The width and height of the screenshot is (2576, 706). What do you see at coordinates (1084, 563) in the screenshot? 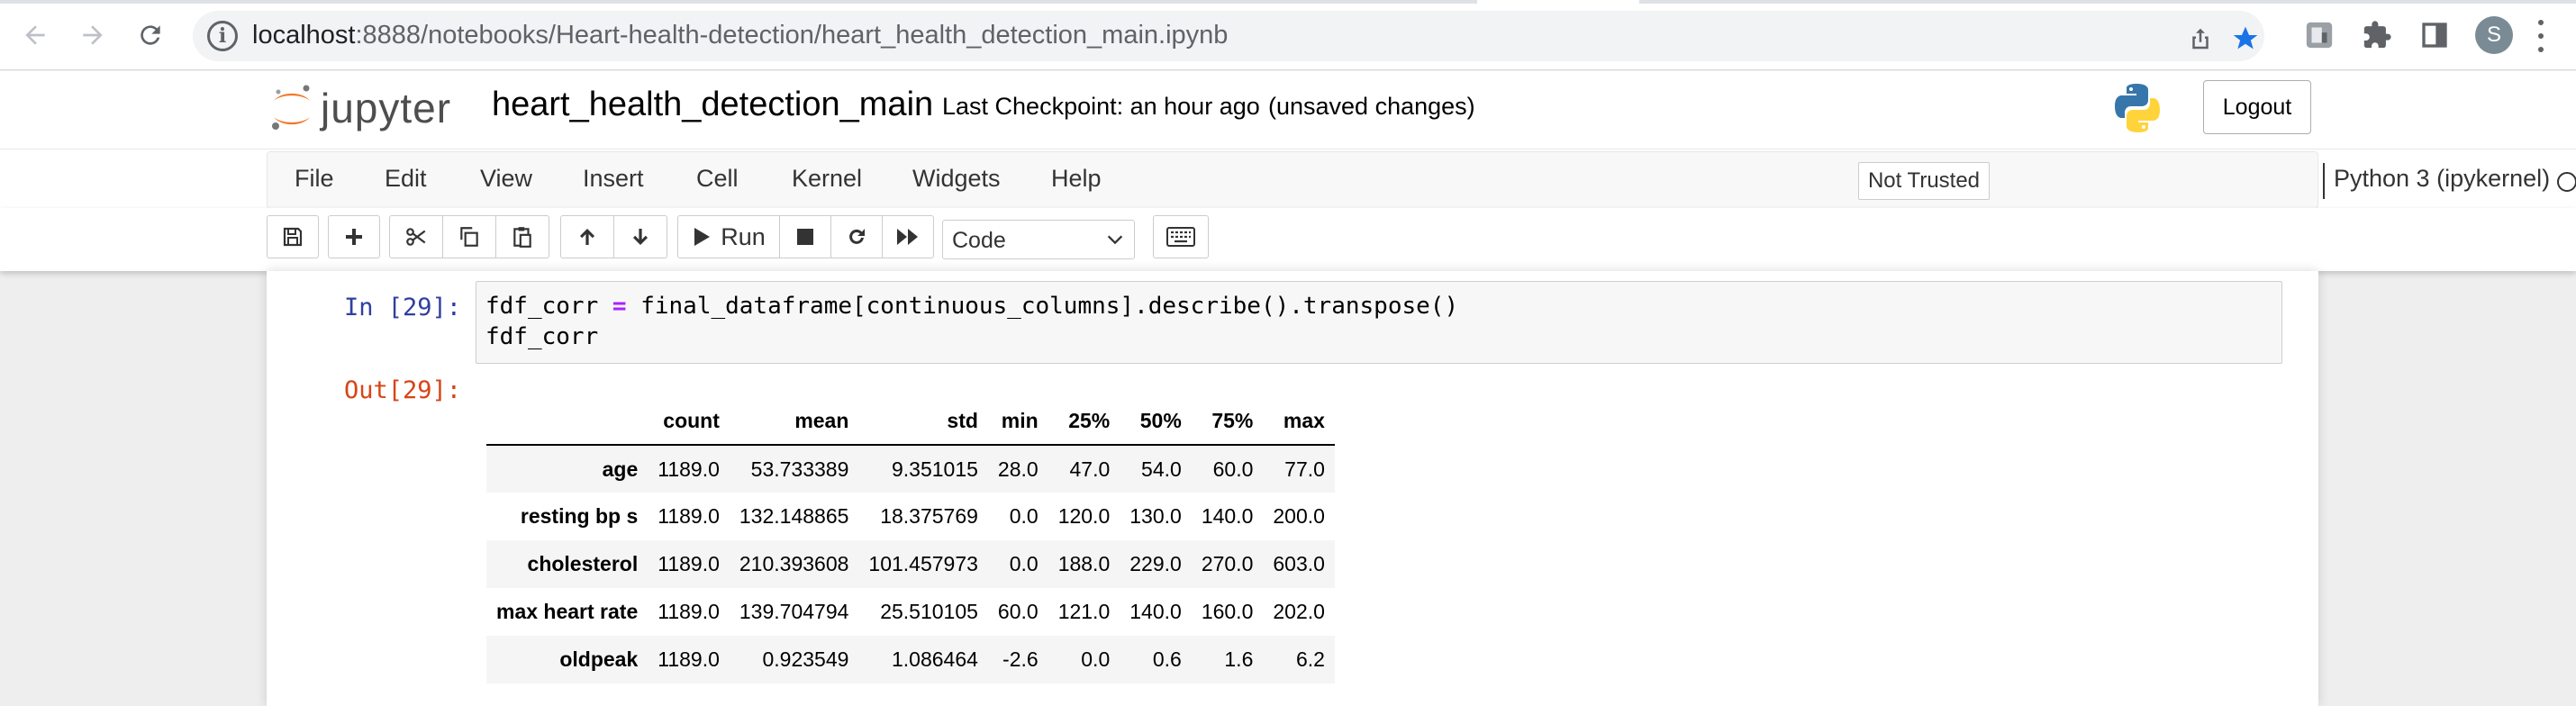
I see `table-cell: 188.0` at bounding box center [1084, 563].